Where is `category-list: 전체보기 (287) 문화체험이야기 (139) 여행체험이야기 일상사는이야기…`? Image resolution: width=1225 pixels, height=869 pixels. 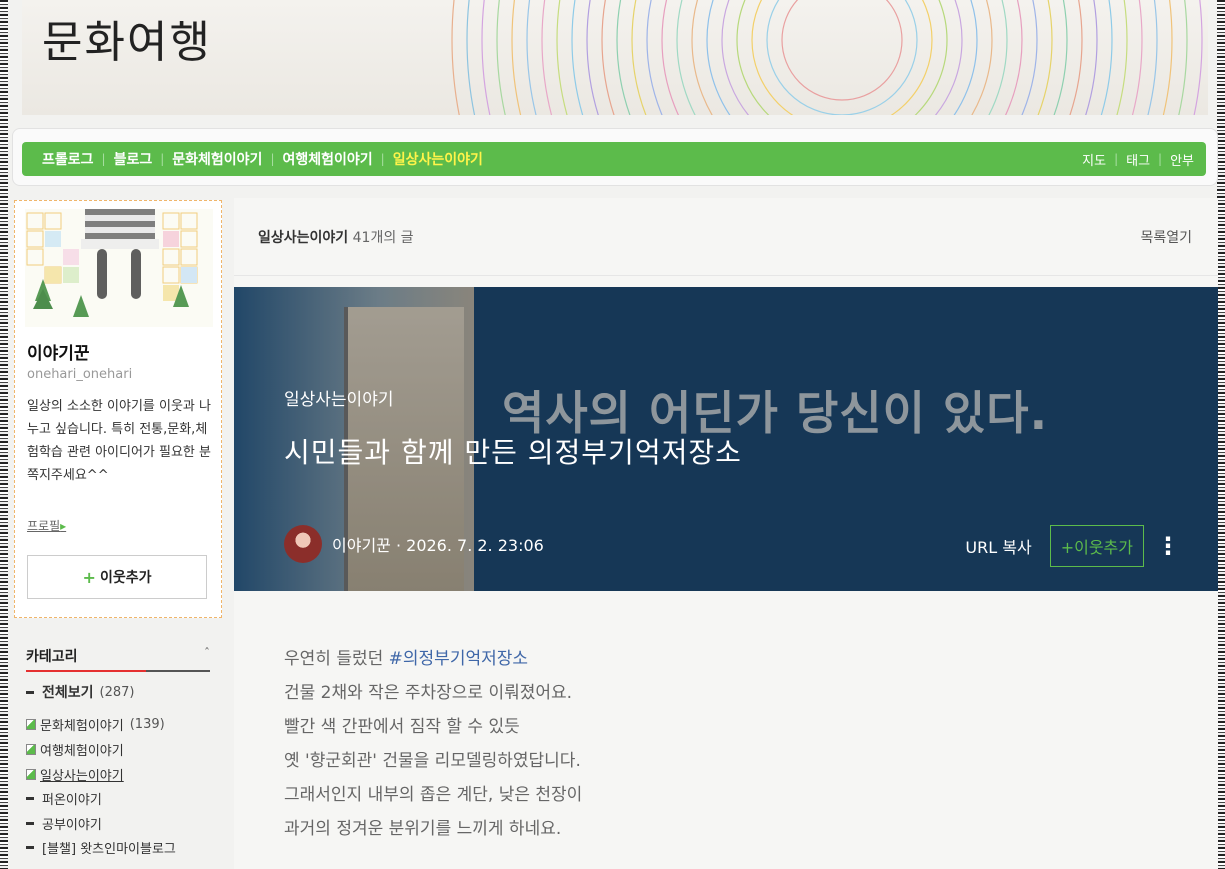 category-list: 전체보기 (287) 문화체험이야기 (139) 여행체험이야기 일상사는이야기… is located at coordinates (126, 770).